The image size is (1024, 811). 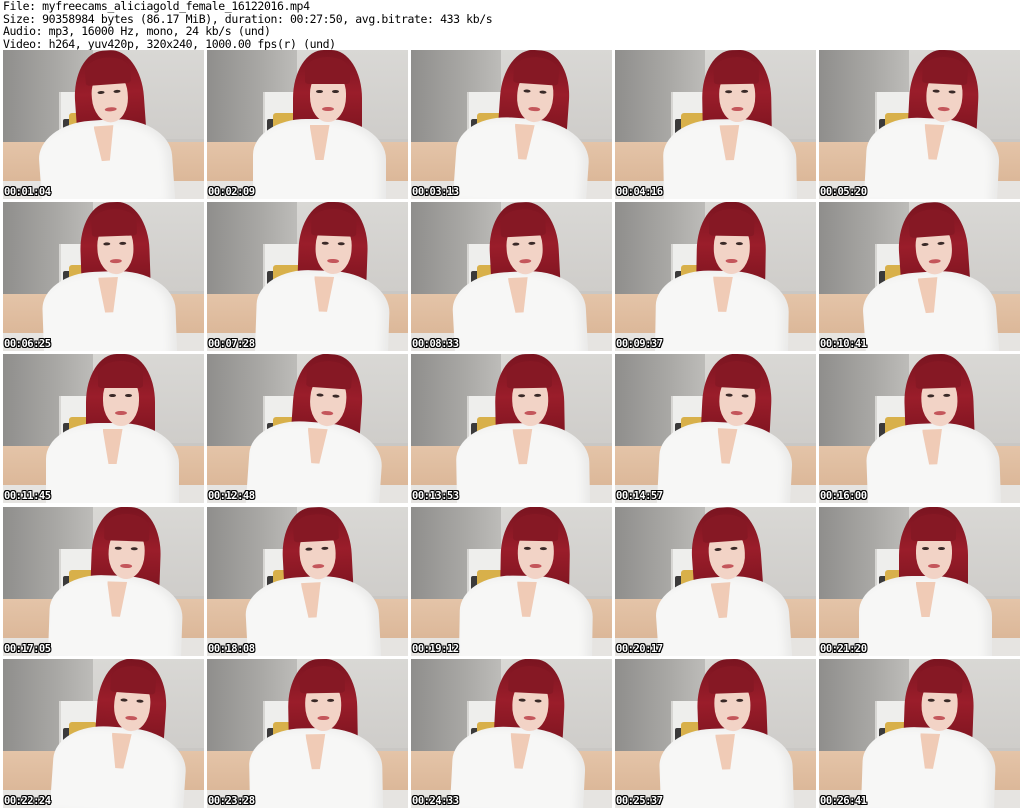 I want to click on video-thumbnail: 00:12:48, so click(x=307, y=428).